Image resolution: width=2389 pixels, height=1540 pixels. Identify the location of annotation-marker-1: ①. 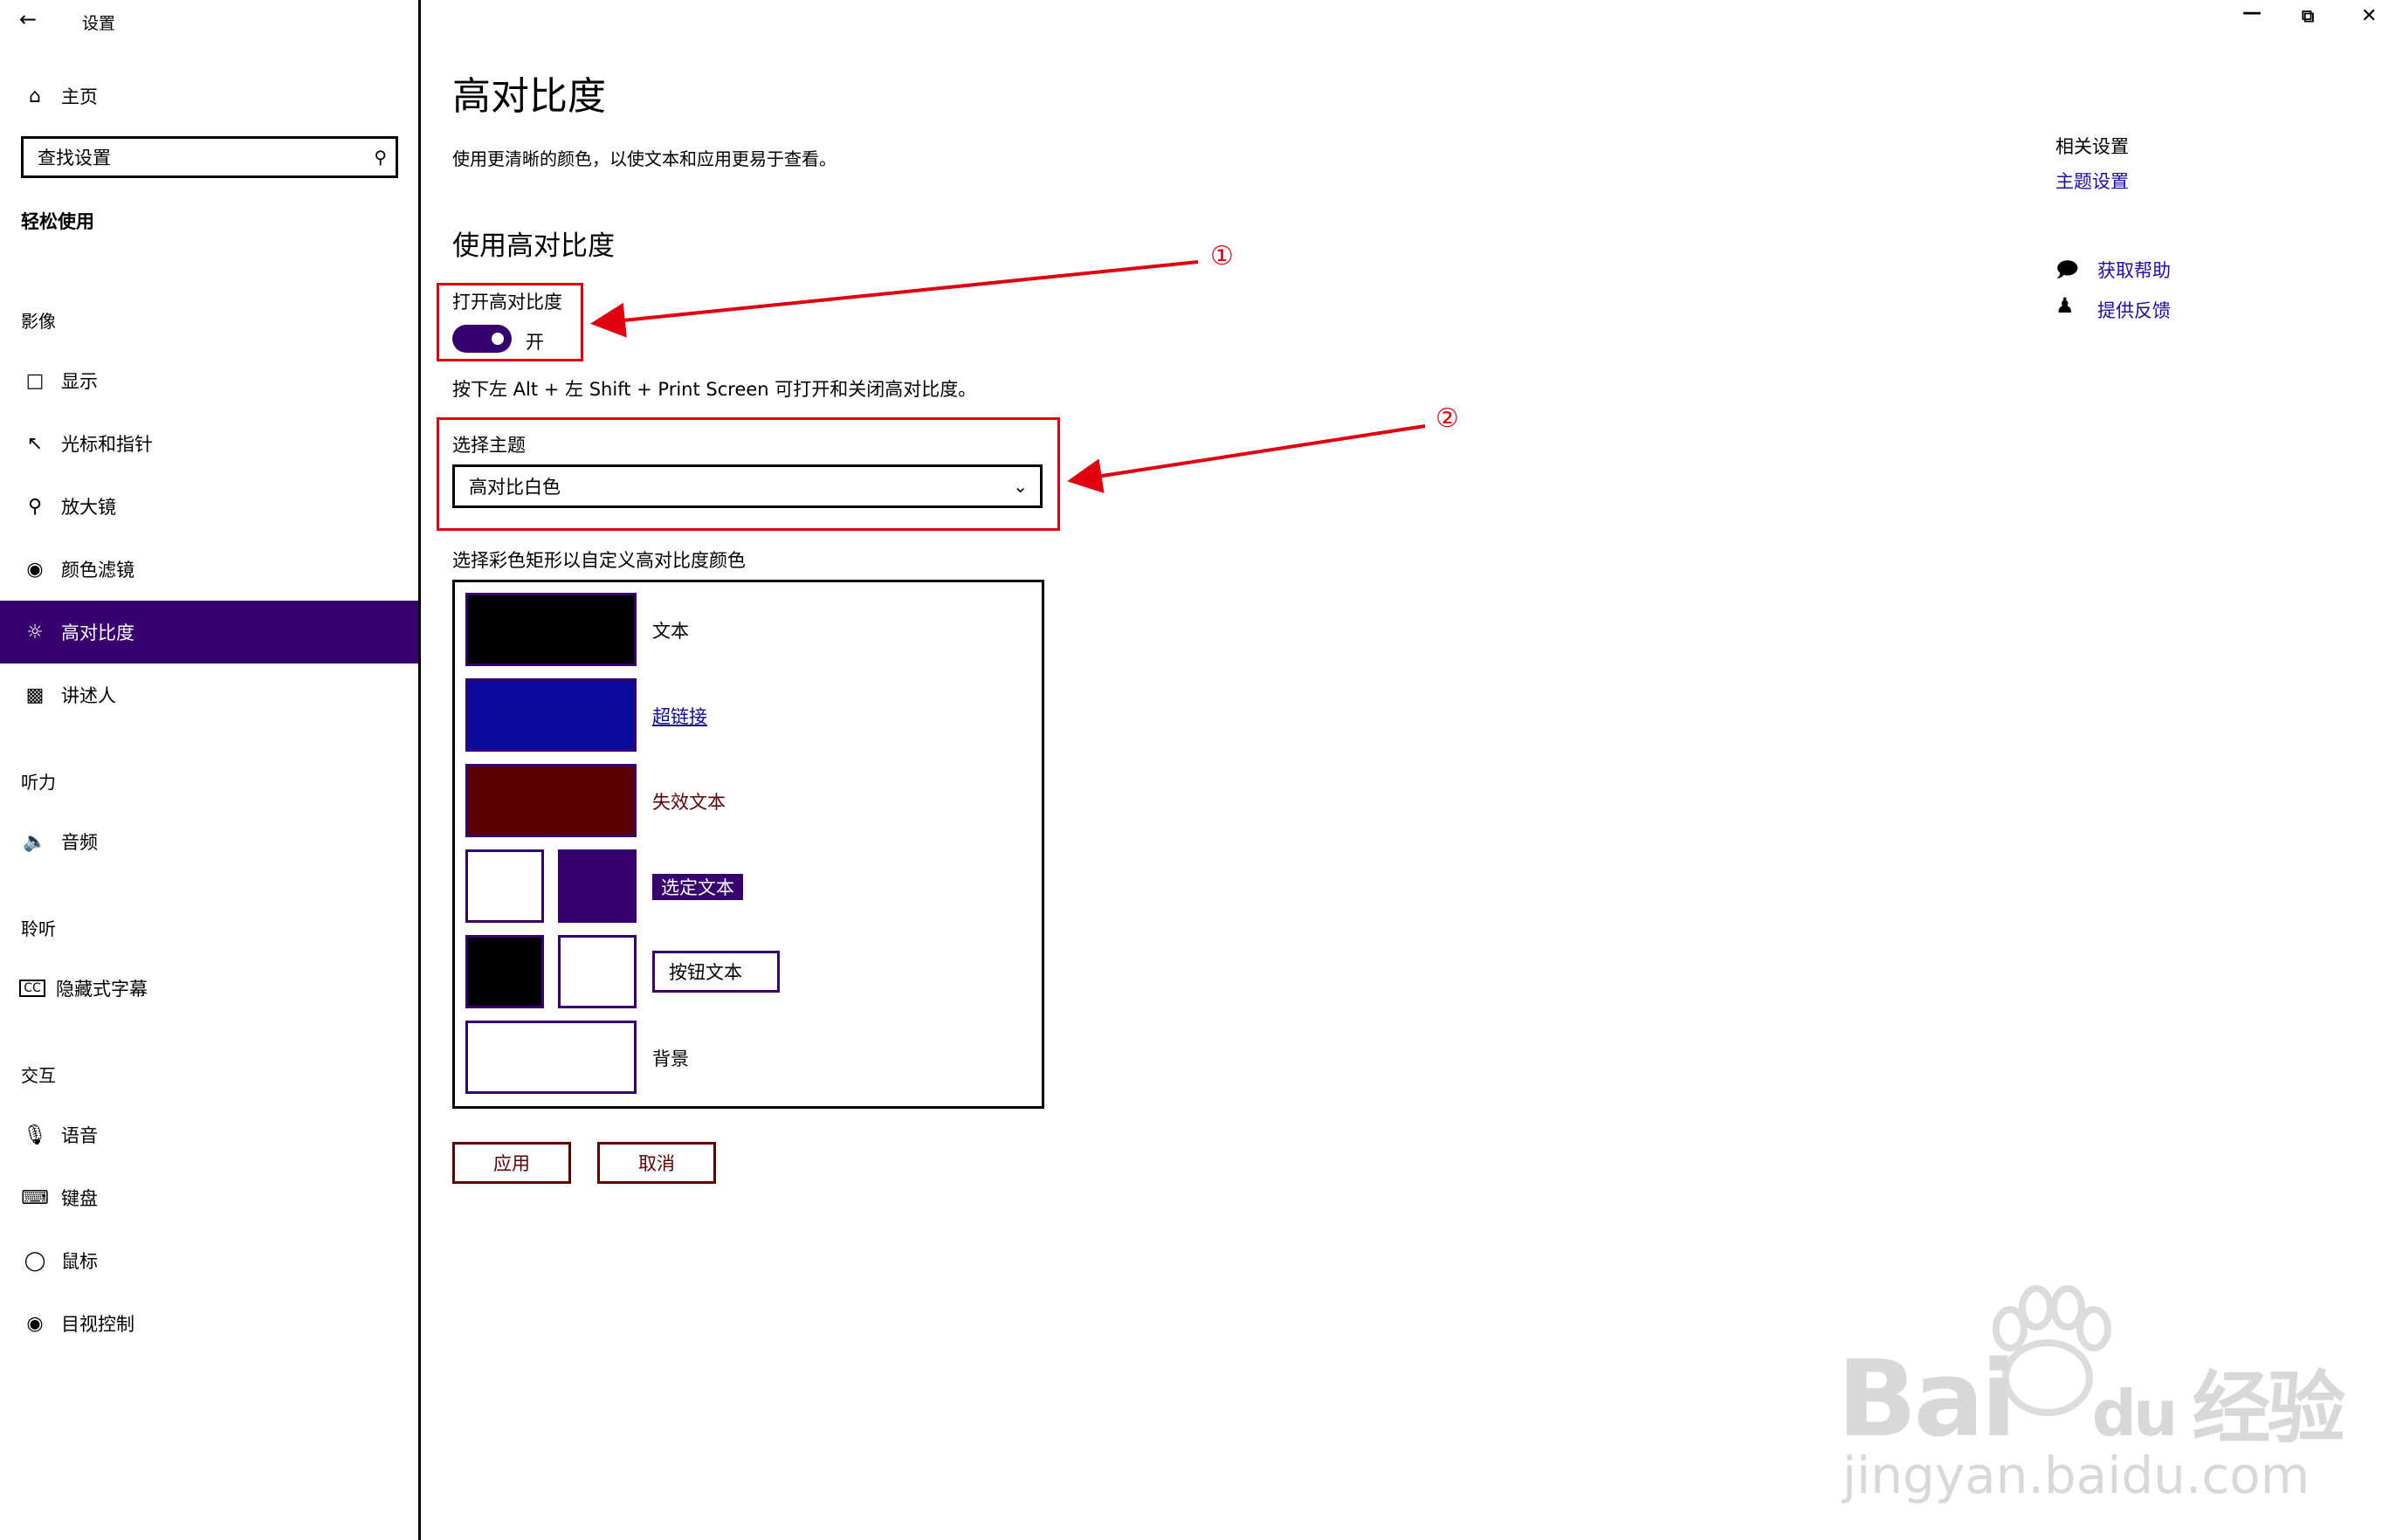
(1222, 256).